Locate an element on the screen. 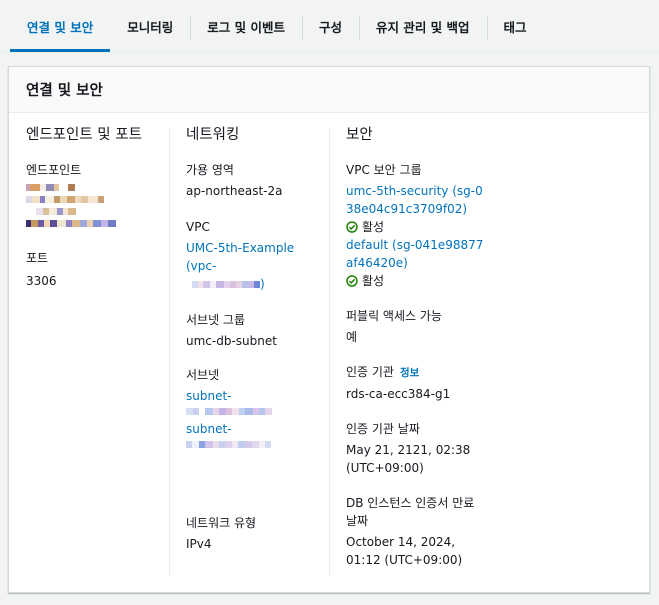 The width and height of the screenshot is (659, 605). security-group-status-2: 활성 is located at coordinates (416, 281).